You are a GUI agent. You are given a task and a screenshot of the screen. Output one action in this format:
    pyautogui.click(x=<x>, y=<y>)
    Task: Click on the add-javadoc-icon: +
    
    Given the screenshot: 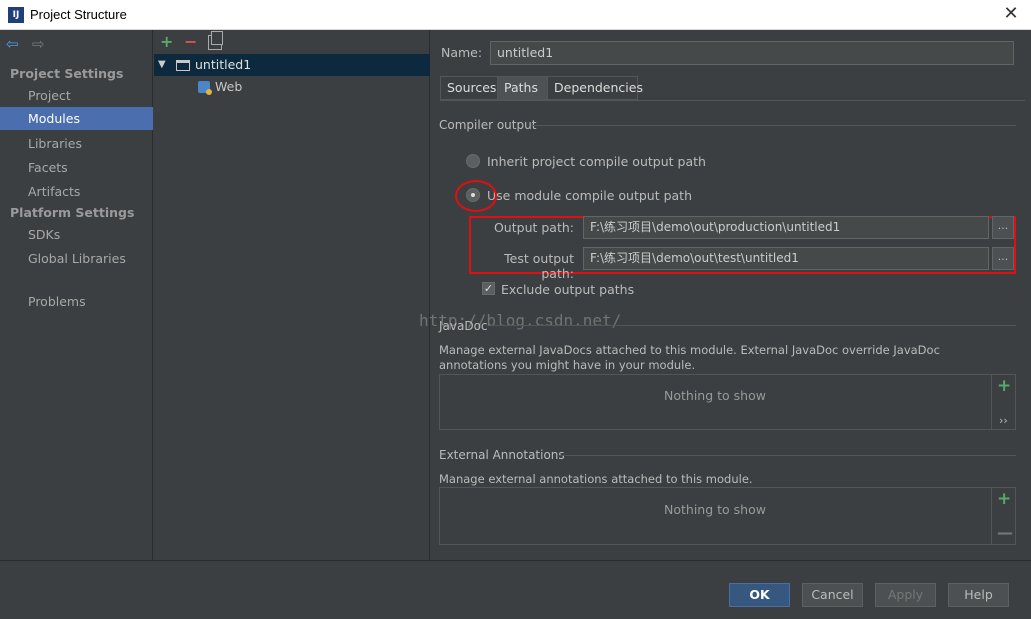 What is the action you would take?
    pyautogui.click(x=1004, y=386)
    